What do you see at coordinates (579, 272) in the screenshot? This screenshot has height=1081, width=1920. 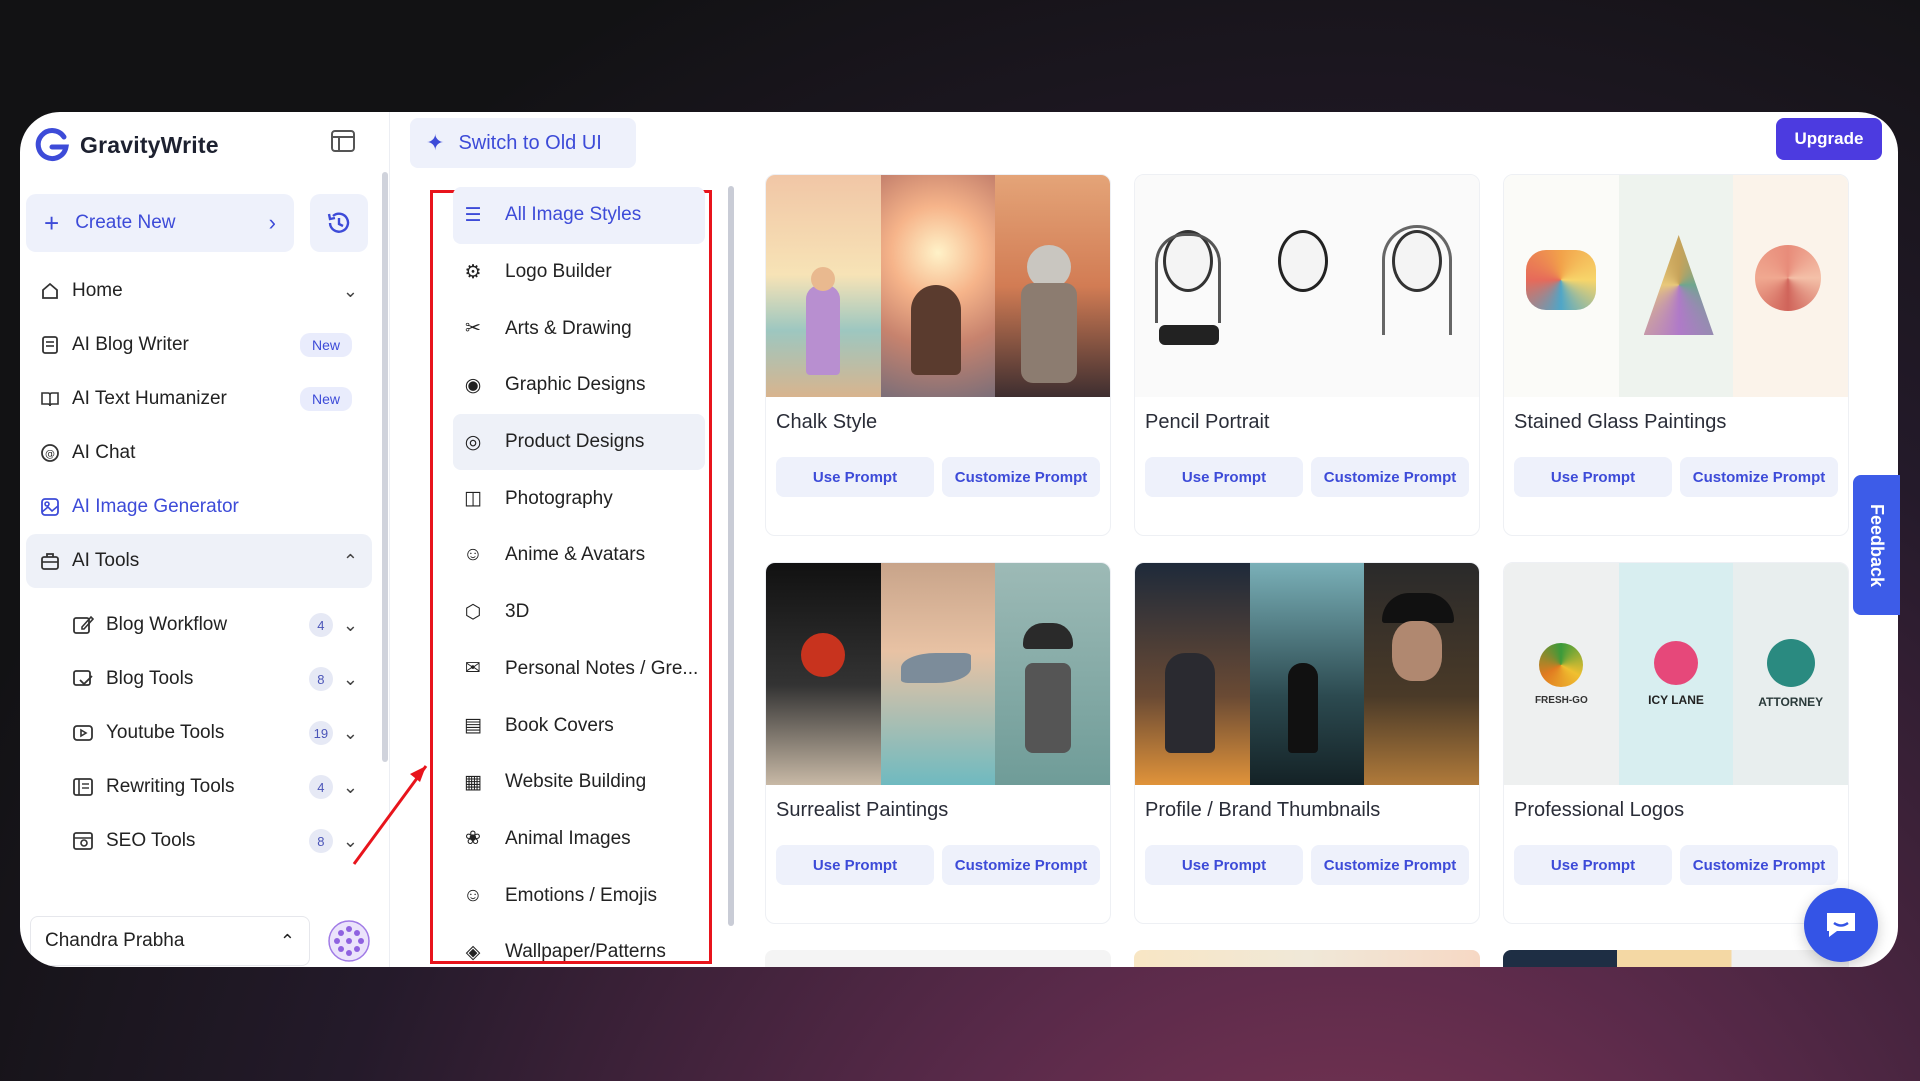 I see `style-item: ⚙ Logo Builder` at bounding box center [579, 272].